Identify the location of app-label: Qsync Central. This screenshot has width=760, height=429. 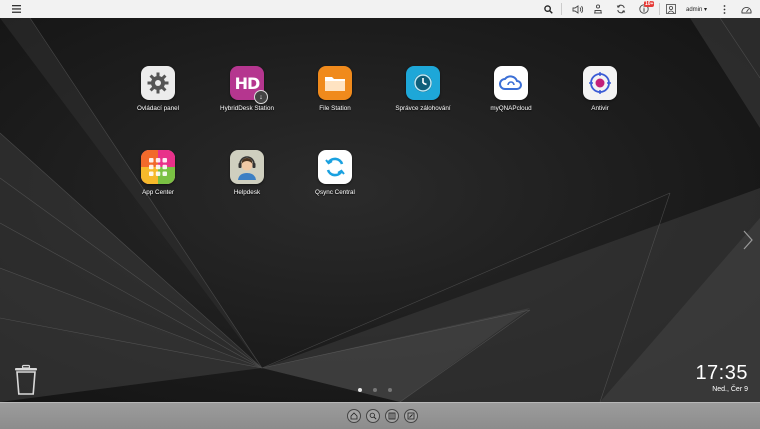
(335, 192).